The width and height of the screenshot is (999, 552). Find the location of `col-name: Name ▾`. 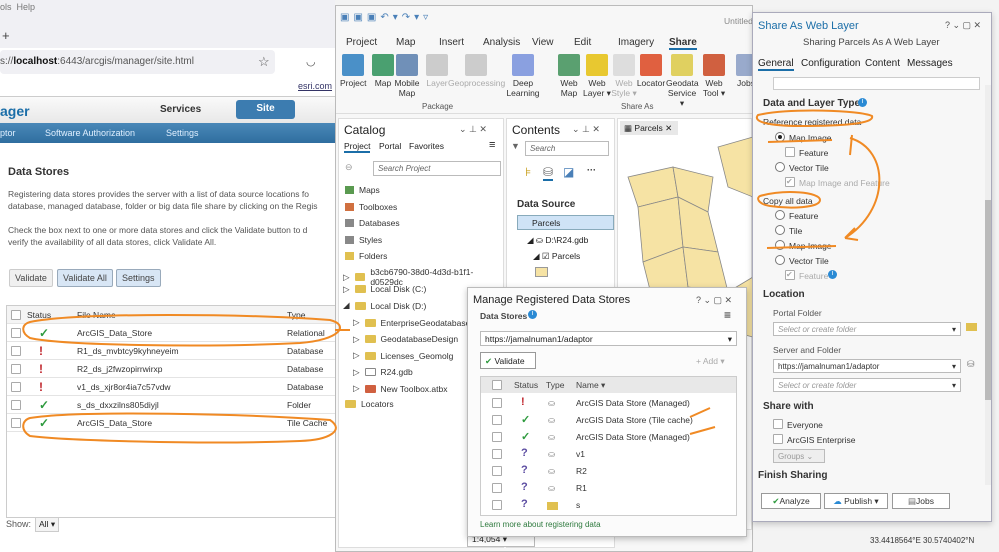

col-name: Name ▾ is located at coordinates (590, 385).